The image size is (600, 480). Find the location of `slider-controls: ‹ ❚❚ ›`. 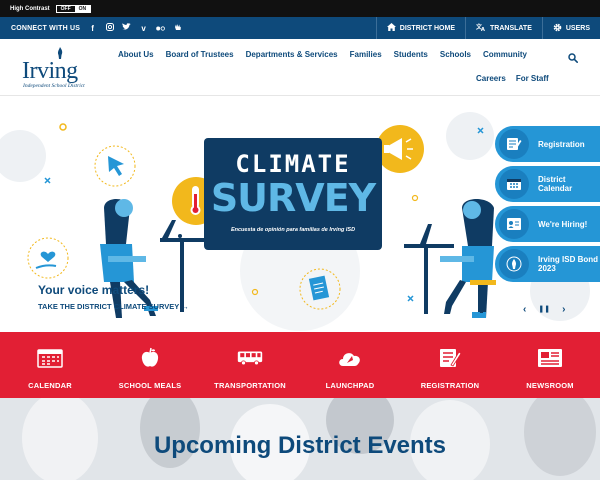

slider-controls: ‹ ❚❚ › is located at coordinates (544, 310).